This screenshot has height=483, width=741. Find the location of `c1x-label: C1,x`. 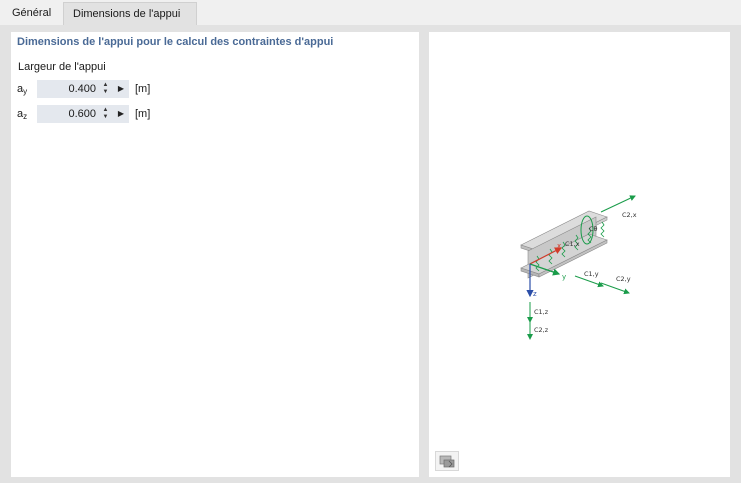

c1x-label: C1,x is located at coordinates (572, 244).